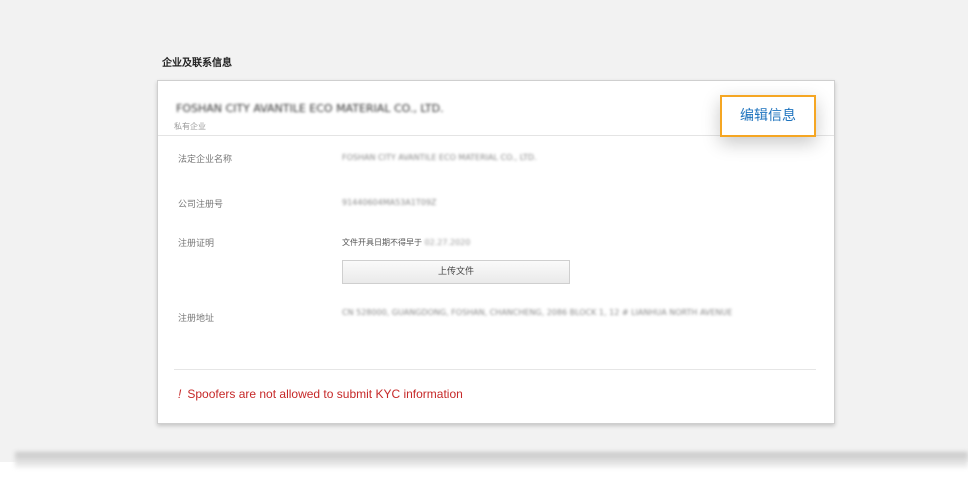  I want to click on upload-file-button: 上传文件, so click(456, 272).